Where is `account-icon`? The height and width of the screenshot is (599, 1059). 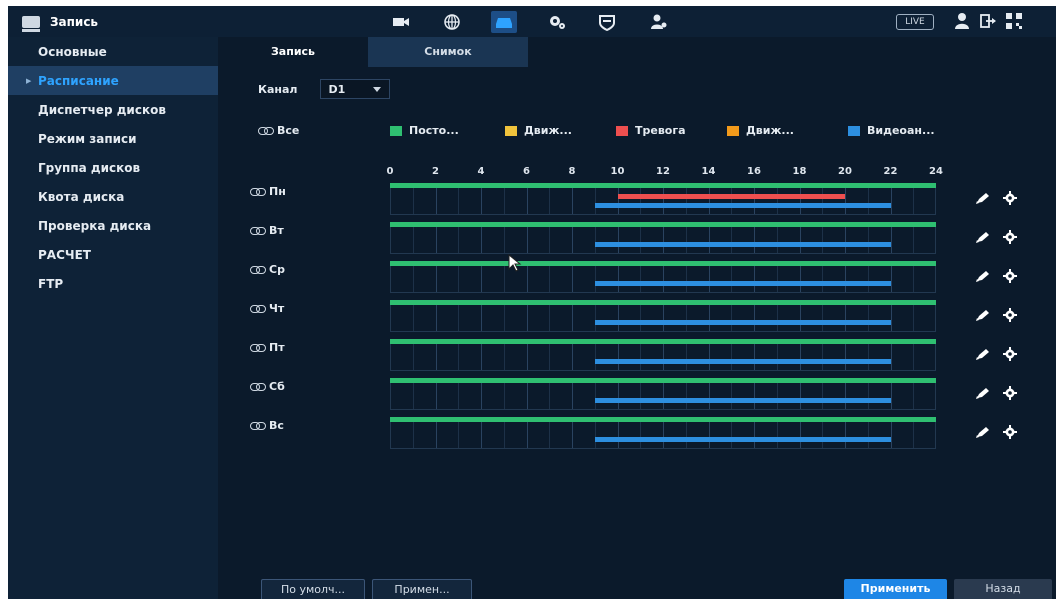
account-icon is located at coordinates (659, 22).